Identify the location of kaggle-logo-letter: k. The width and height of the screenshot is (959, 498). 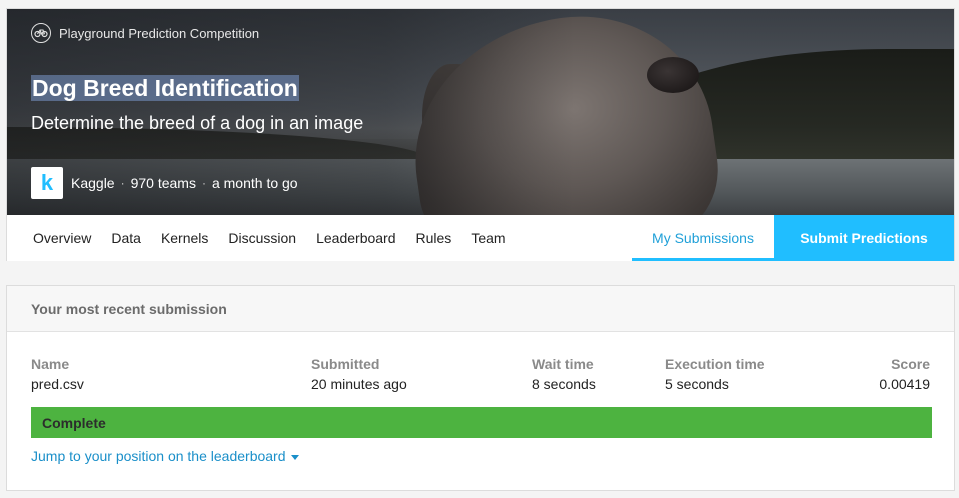
(47, 182).